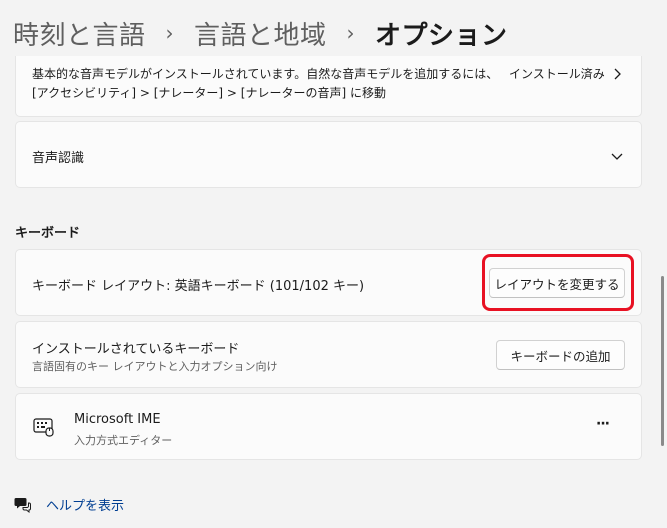  I want to click on add-keyboard-button: キーボードの追加, so click(560, 355).